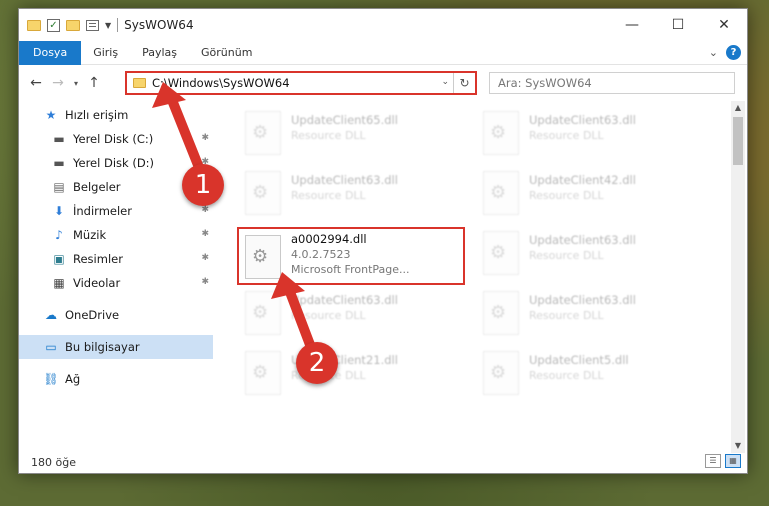 This screenshot has width=769, height=506. What do you see at coordinates (221, 83) in the screenshot?
I see `address-path: C:\Windows\SysWOW64` at bounding box center [221, 83].